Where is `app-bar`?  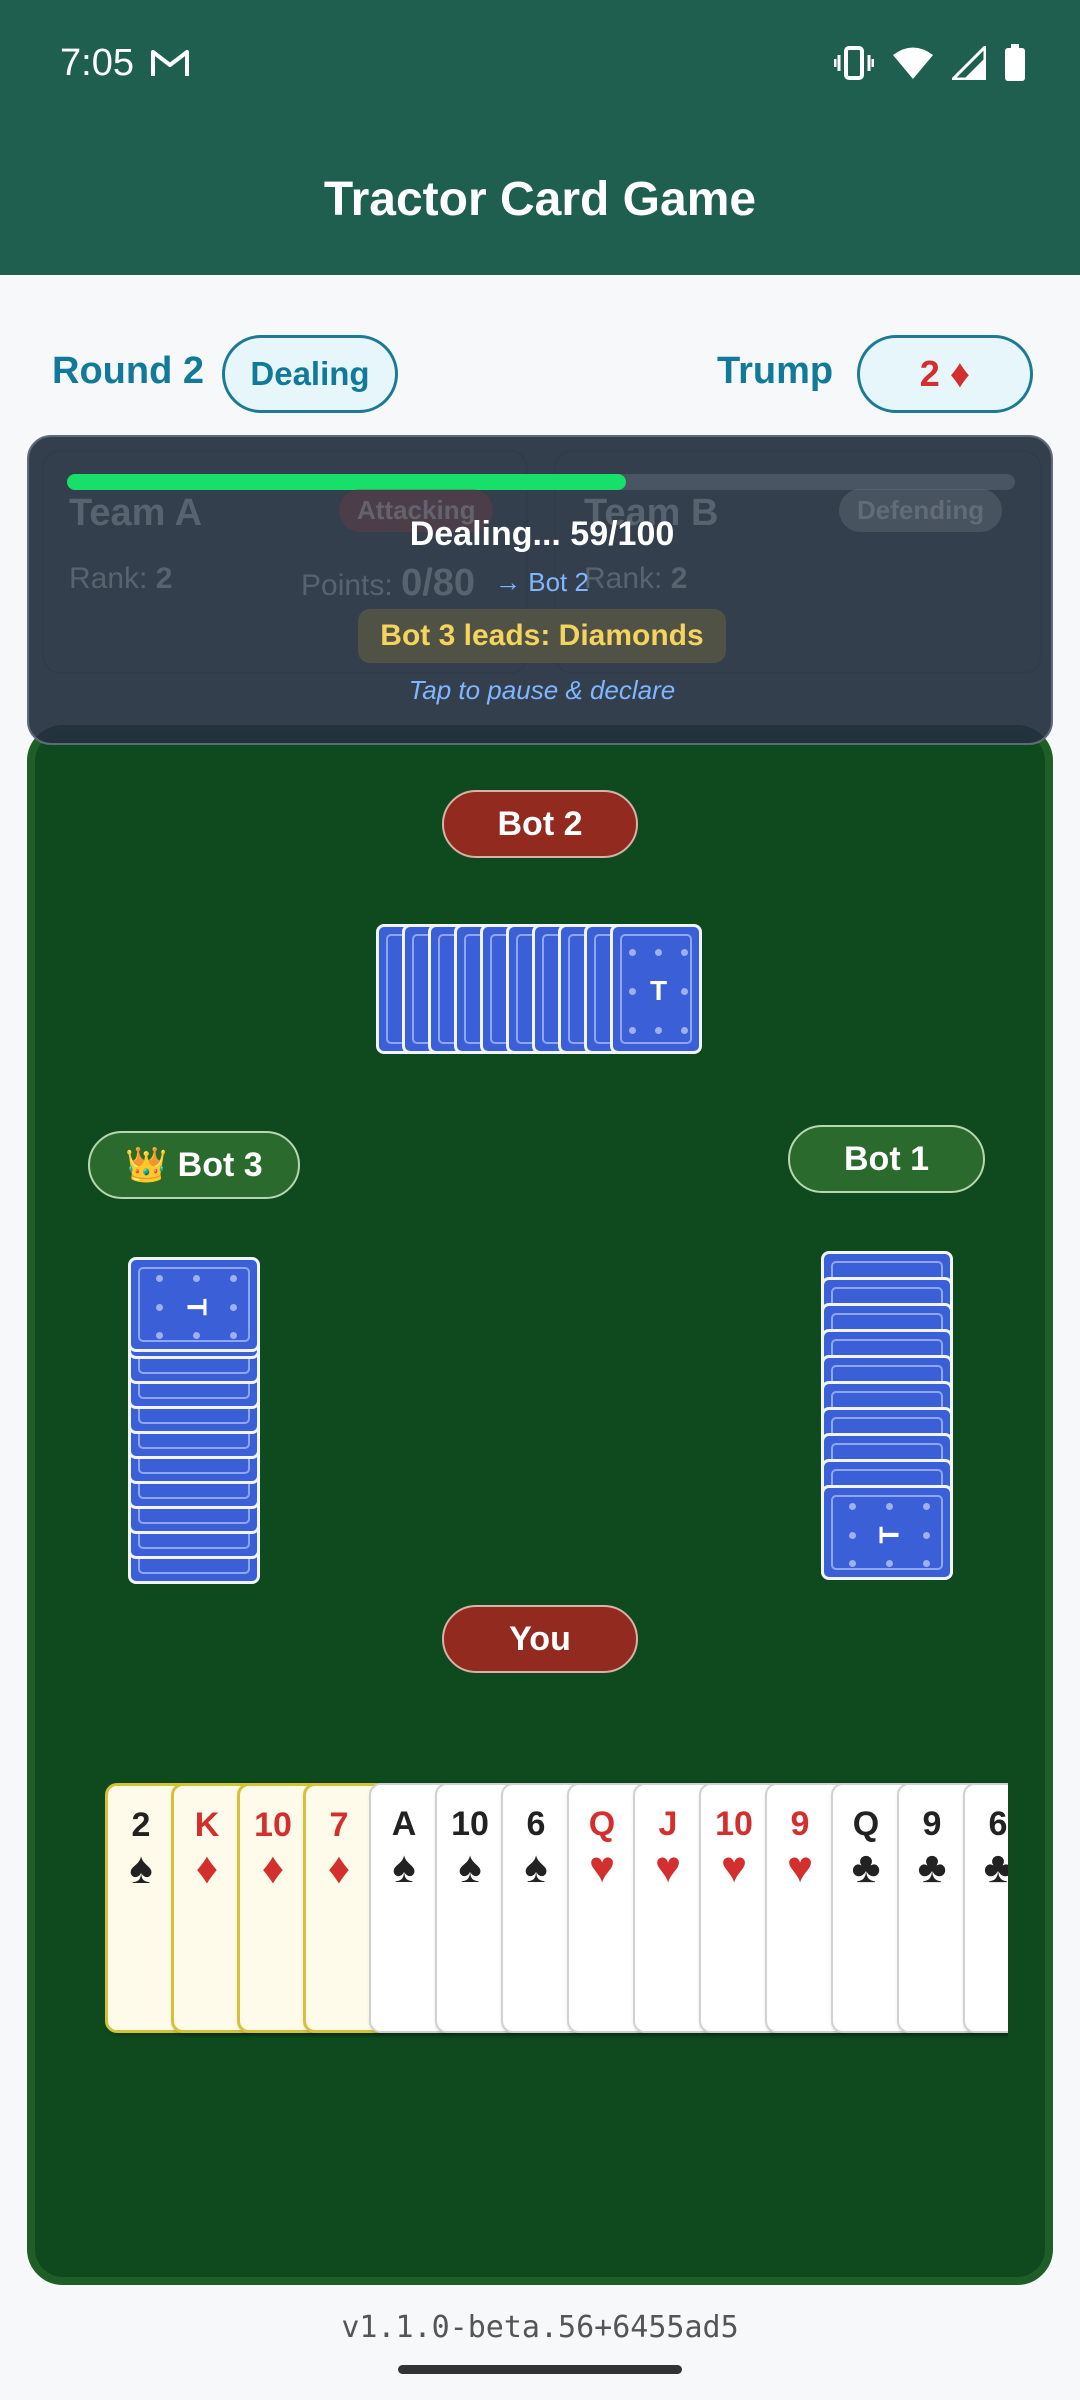 app-bar is located at coordinates (540, 137).